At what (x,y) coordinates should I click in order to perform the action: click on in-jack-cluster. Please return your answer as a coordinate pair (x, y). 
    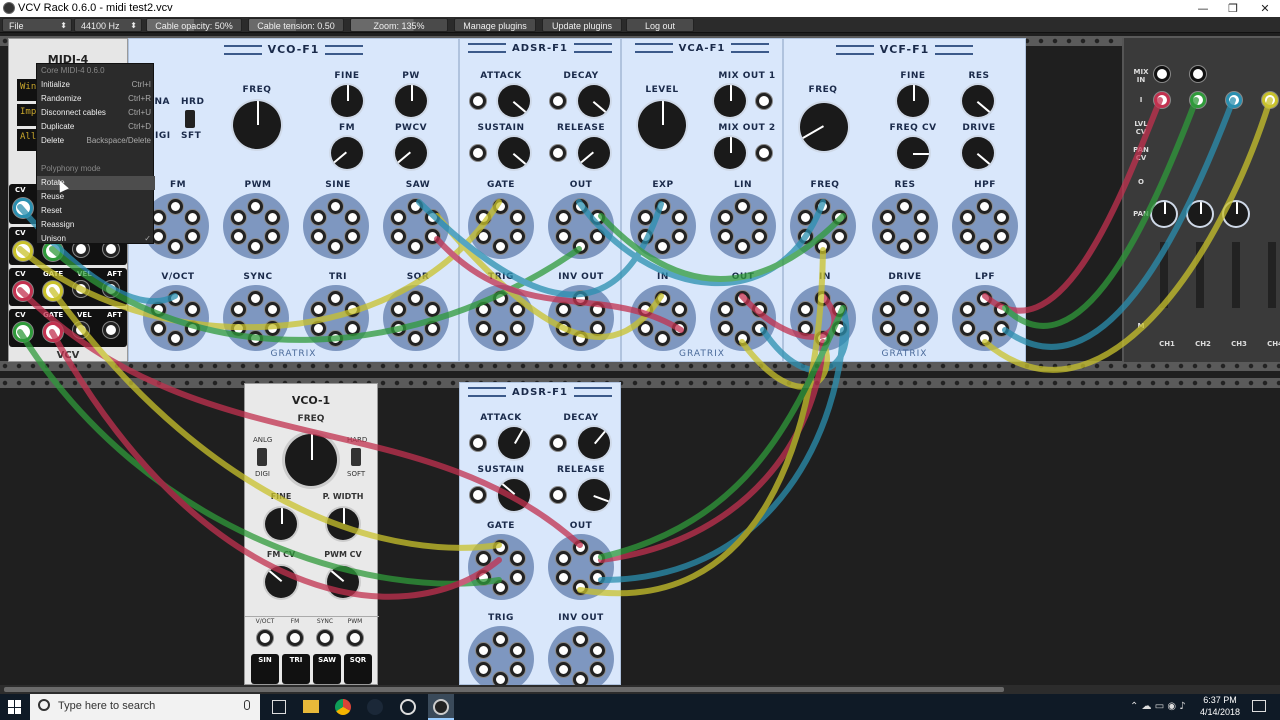
    Looking at the image, I should click on (663, 318).